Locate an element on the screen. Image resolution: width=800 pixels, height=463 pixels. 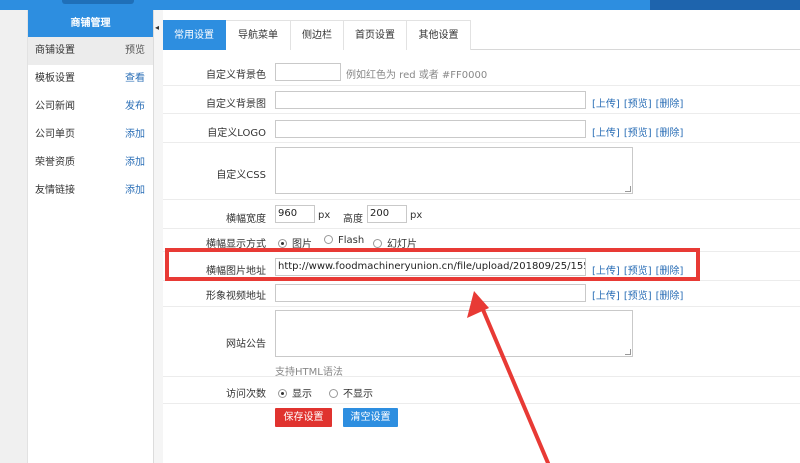
form-row-bg-color: 自定义背景色 例如红色为 red 或者 #FF0000 is located at coordinates (481, 72).